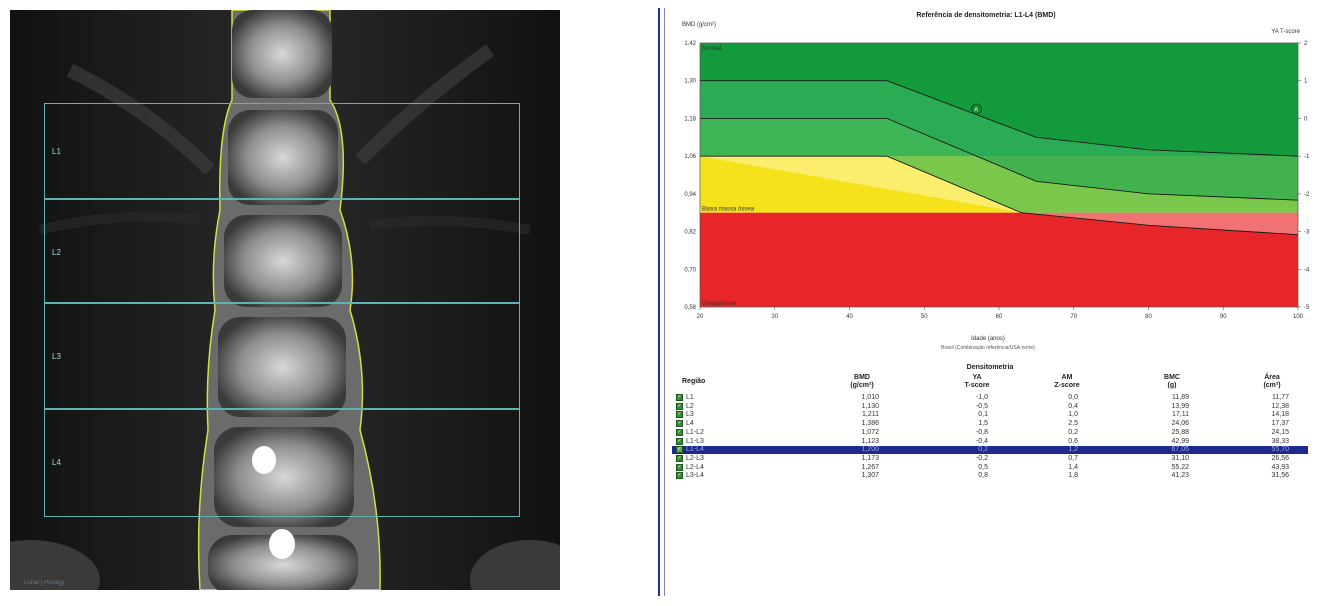  What do you see at coordinates (990, 476) in the screenshot?
I see `table-row: ✓ L3-L4 1,307 0,8 1,8 41,23 31,56` at bounding box center [990, 476].